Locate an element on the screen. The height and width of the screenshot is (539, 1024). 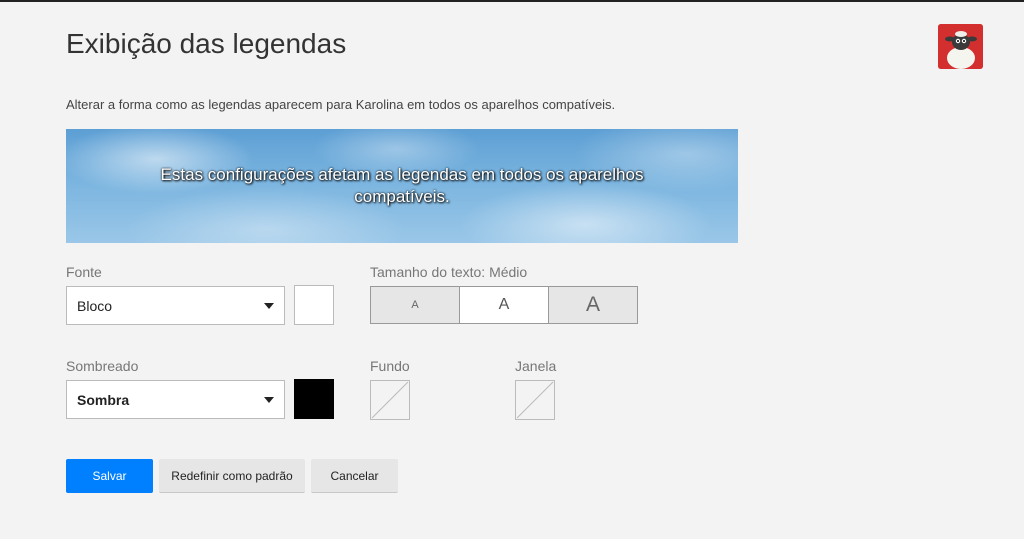
text-size-label: Tamanho do texto: Médio is located at coordinates (449, 272).